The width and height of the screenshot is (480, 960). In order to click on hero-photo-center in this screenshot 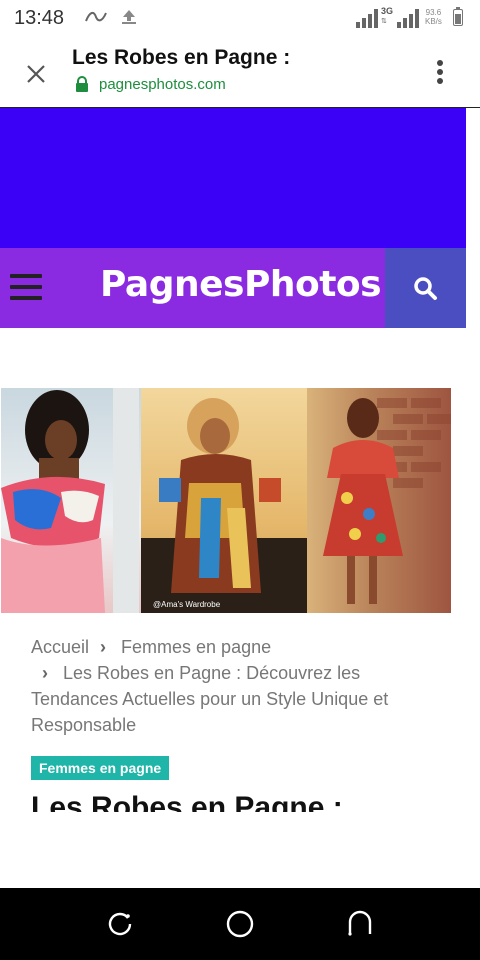, I will do `click(224, 500)`.